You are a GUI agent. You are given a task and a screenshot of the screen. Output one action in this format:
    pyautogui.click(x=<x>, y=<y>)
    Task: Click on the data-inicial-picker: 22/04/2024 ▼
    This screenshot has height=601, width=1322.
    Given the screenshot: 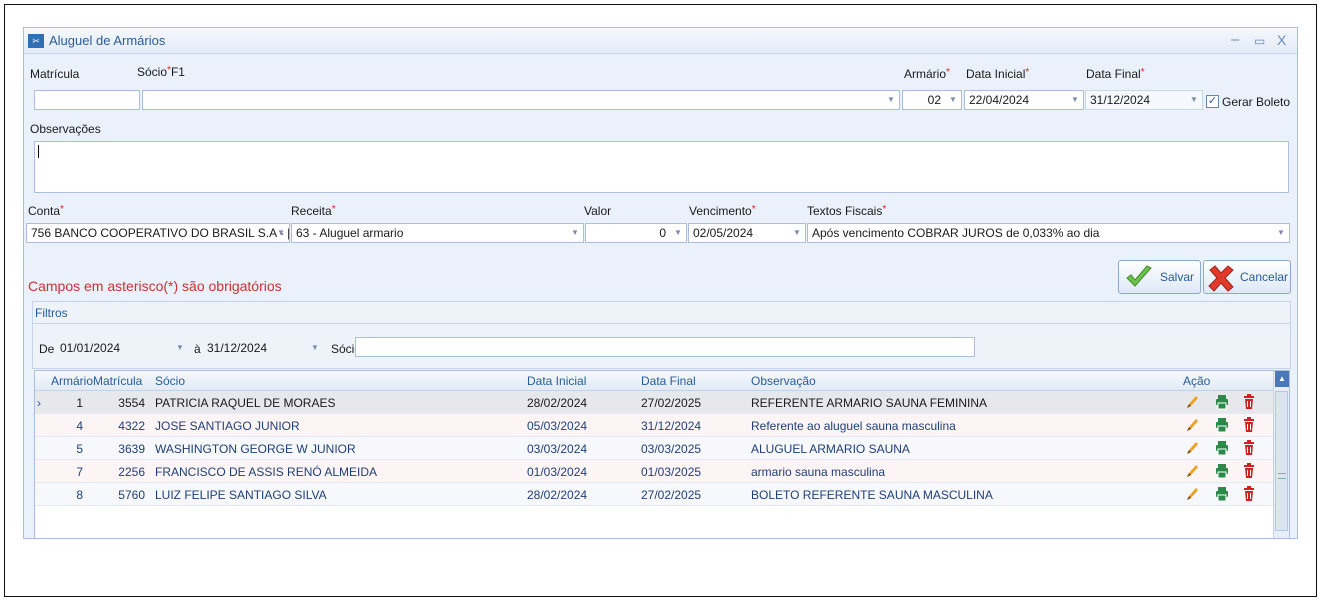 What is the action you would take?
    pyautogui.click(x=1024, y=100)
    